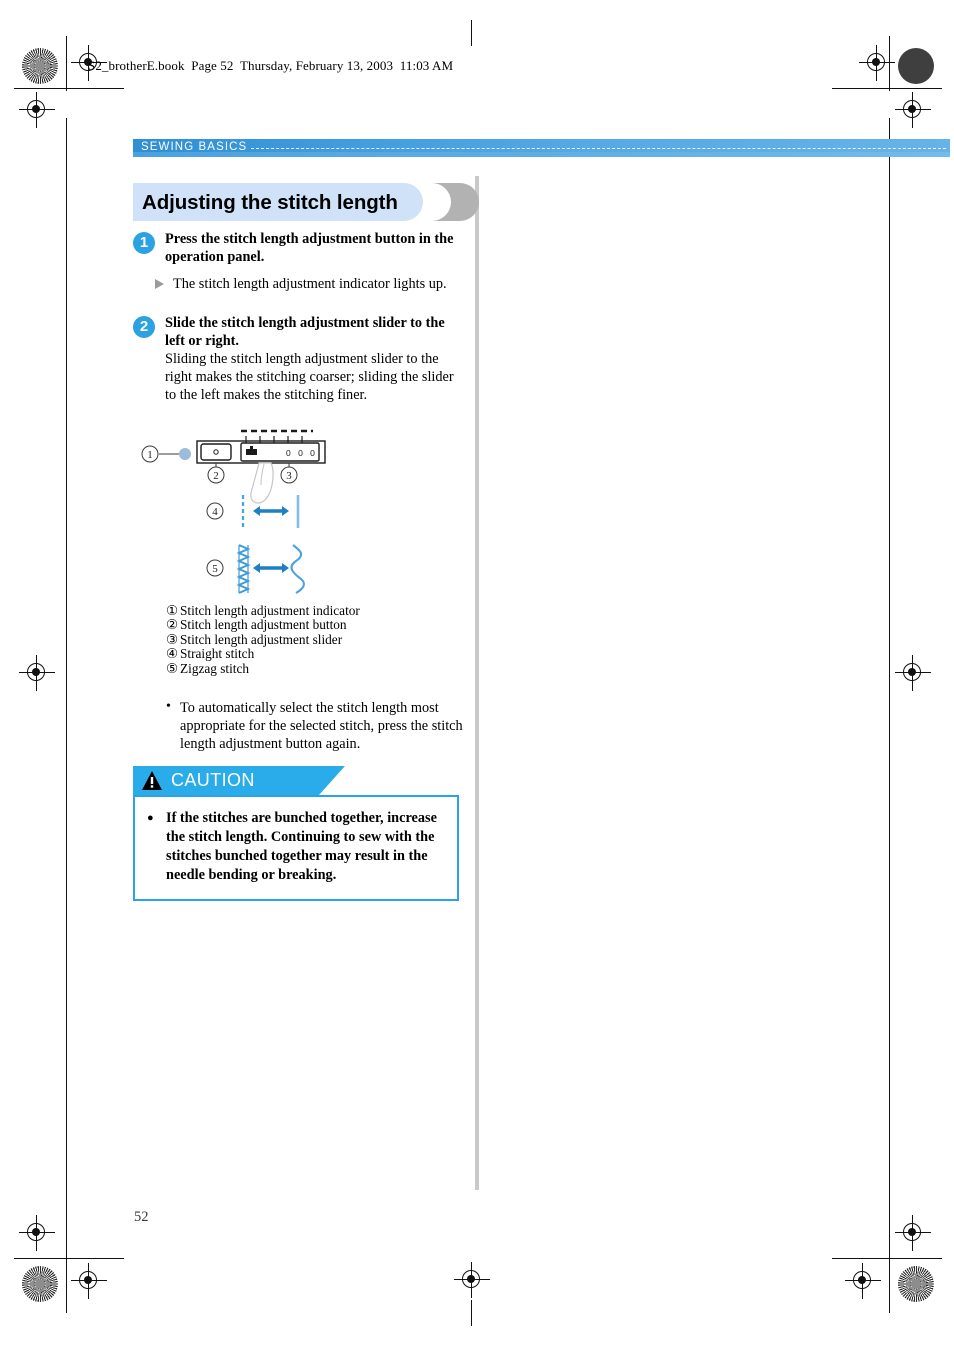  I want to click on crosshair-mark-bottom-center, so click(472, 1280).